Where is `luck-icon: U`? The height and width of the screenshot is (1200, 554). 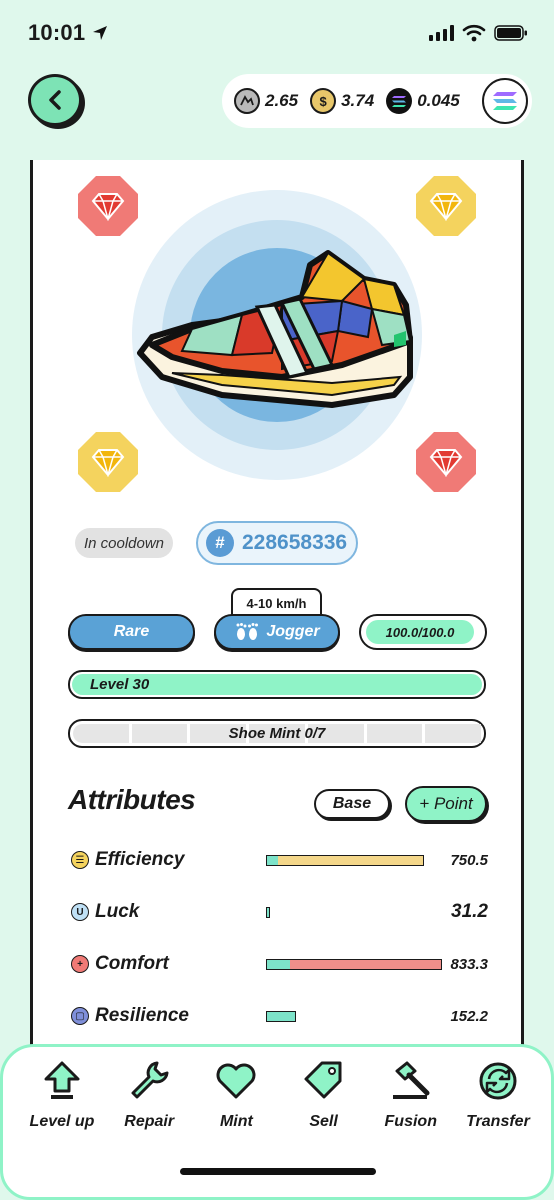 luck-icon: U is located at coordinates (80, 912).